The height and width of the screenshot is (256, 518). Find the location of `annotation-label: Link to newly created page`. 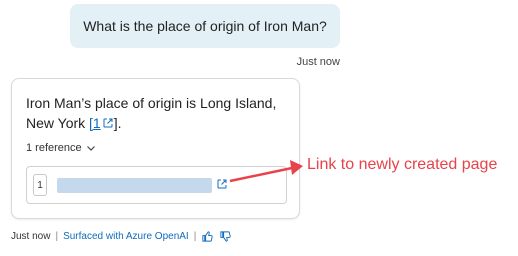

annotation-label: Link to newly created page is located at coordinates (402, 164).